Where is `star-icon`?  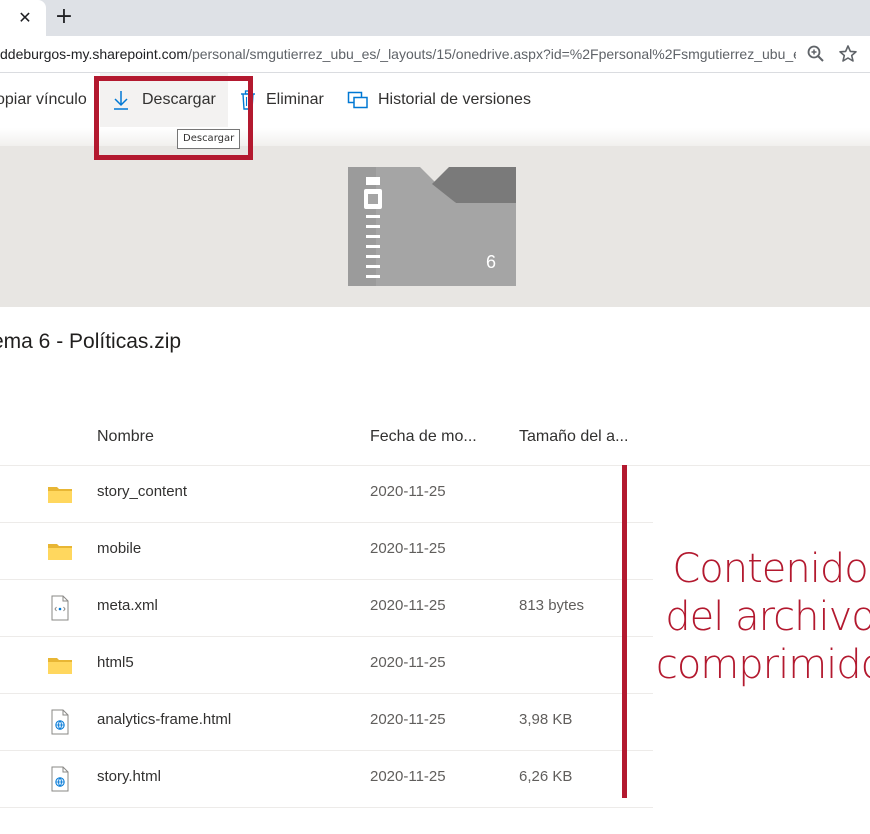 star-icon is located at coordinates (848, 54).